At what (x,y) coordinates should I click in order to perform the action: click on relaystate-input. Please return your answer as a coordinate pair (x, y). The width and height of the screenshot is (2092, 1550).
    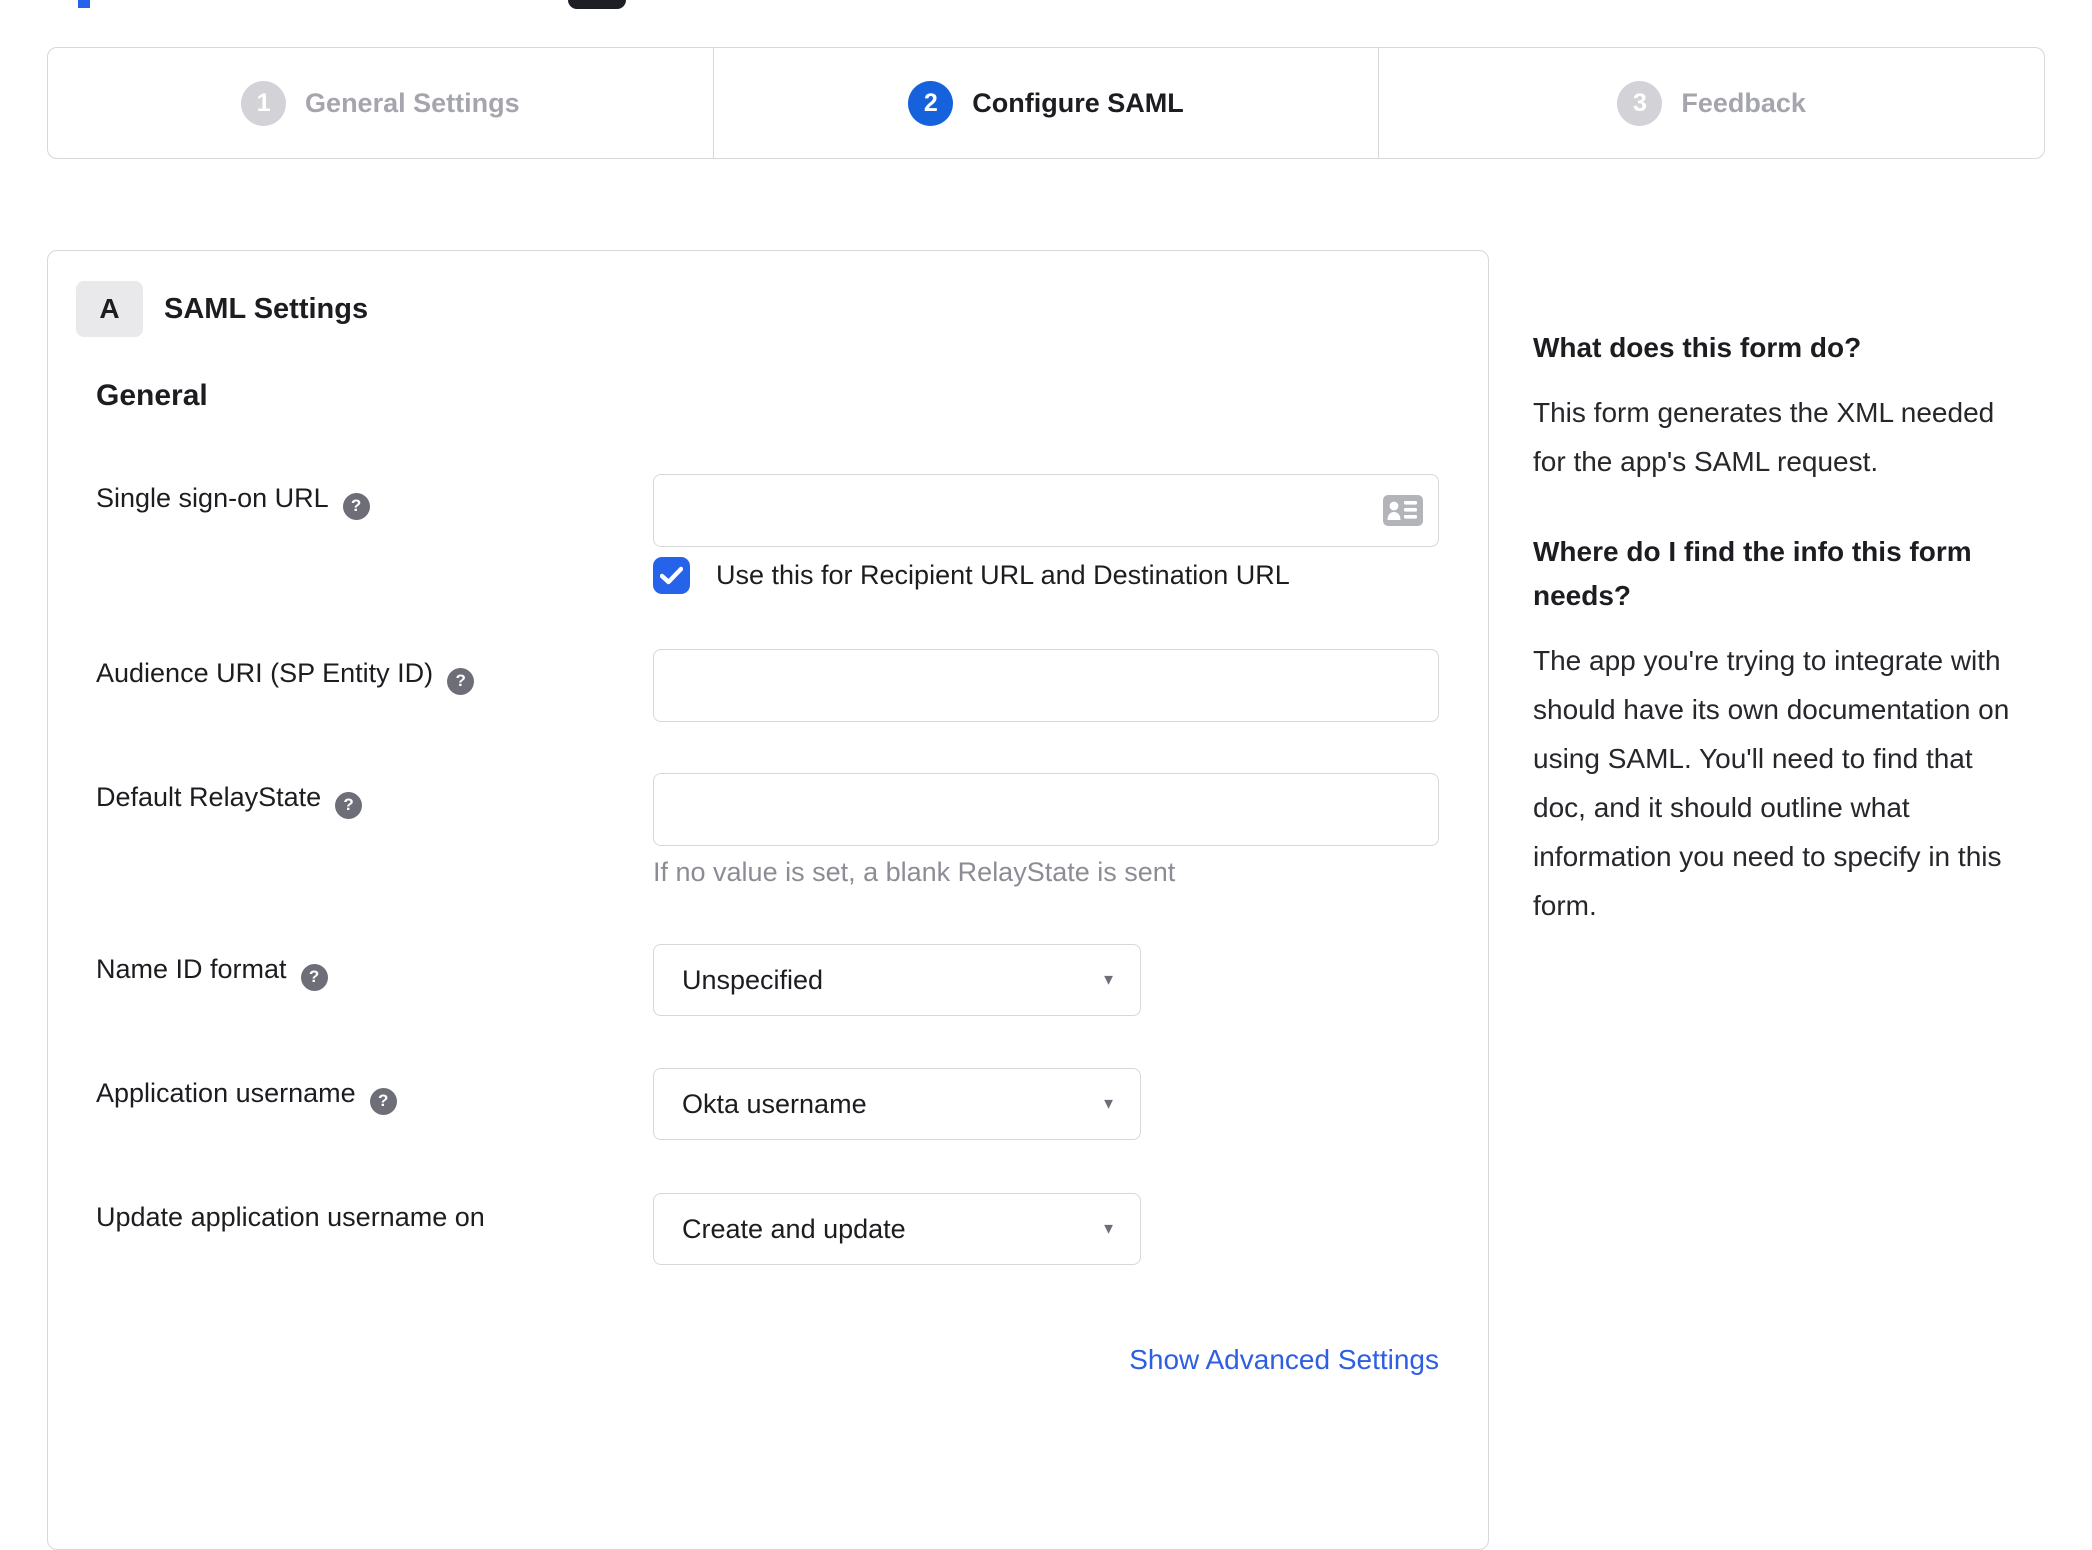
    Looking at the image, I should click on (1046, 809).